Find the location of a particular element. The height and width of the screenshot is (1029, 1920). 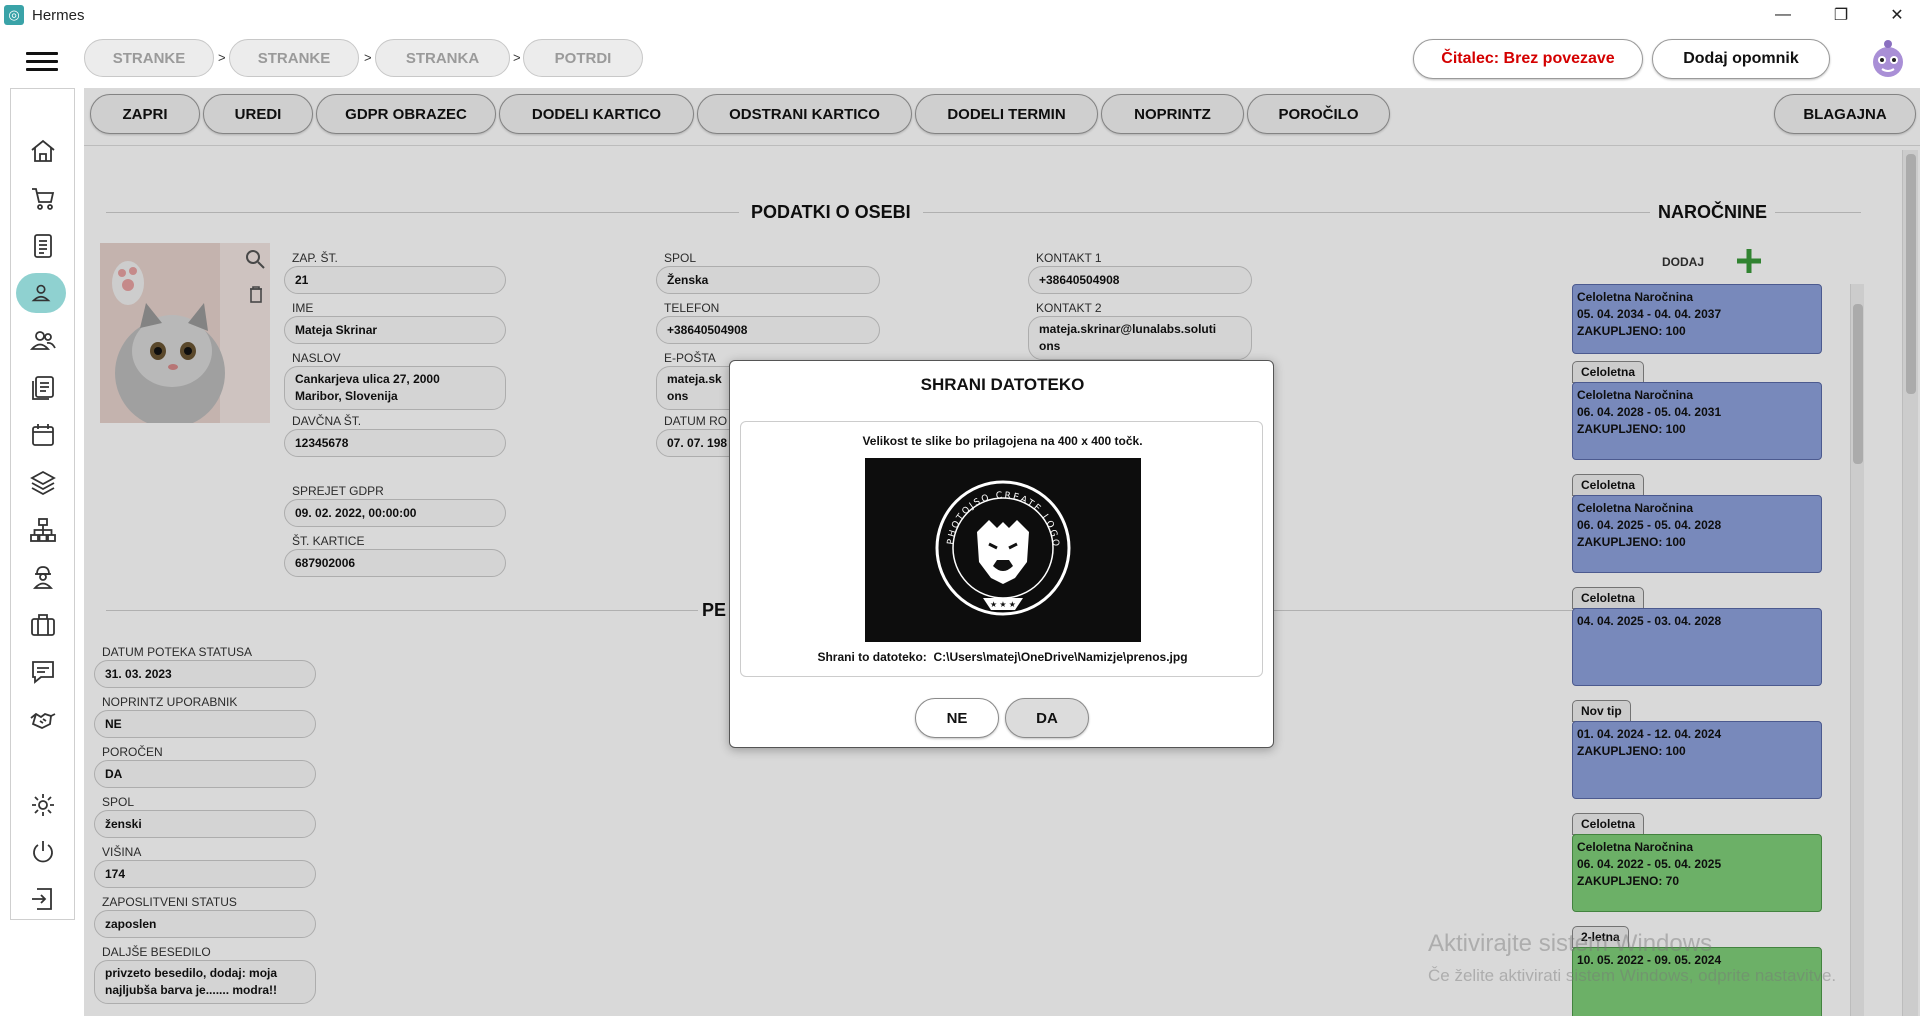

minimize-button: — is located at coordinates (1783, 15).